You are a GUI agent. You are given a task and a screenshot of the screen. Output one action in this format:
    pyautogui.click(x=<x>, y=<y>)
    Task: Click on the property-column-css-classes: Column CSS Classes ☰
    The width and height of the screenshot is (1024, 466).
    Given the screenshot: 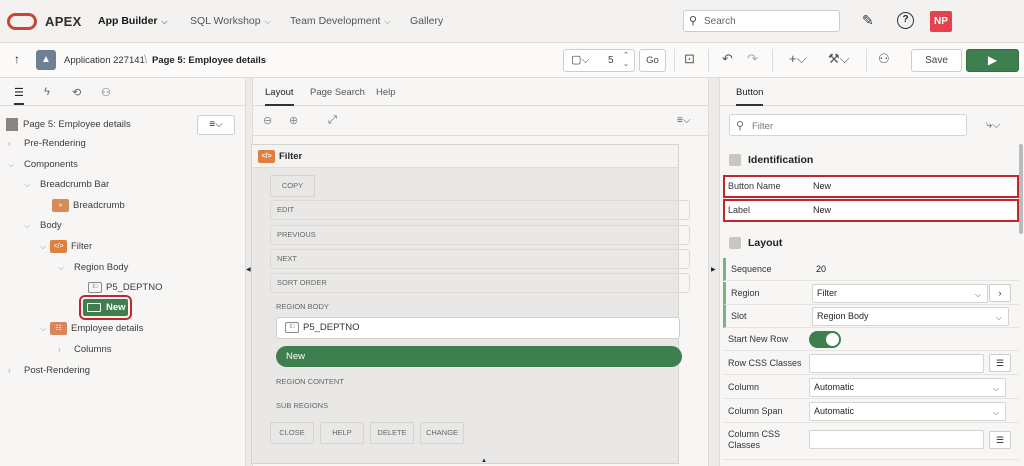 What is the action you would take?
    pyautogui.click(x=871, y=442)
    